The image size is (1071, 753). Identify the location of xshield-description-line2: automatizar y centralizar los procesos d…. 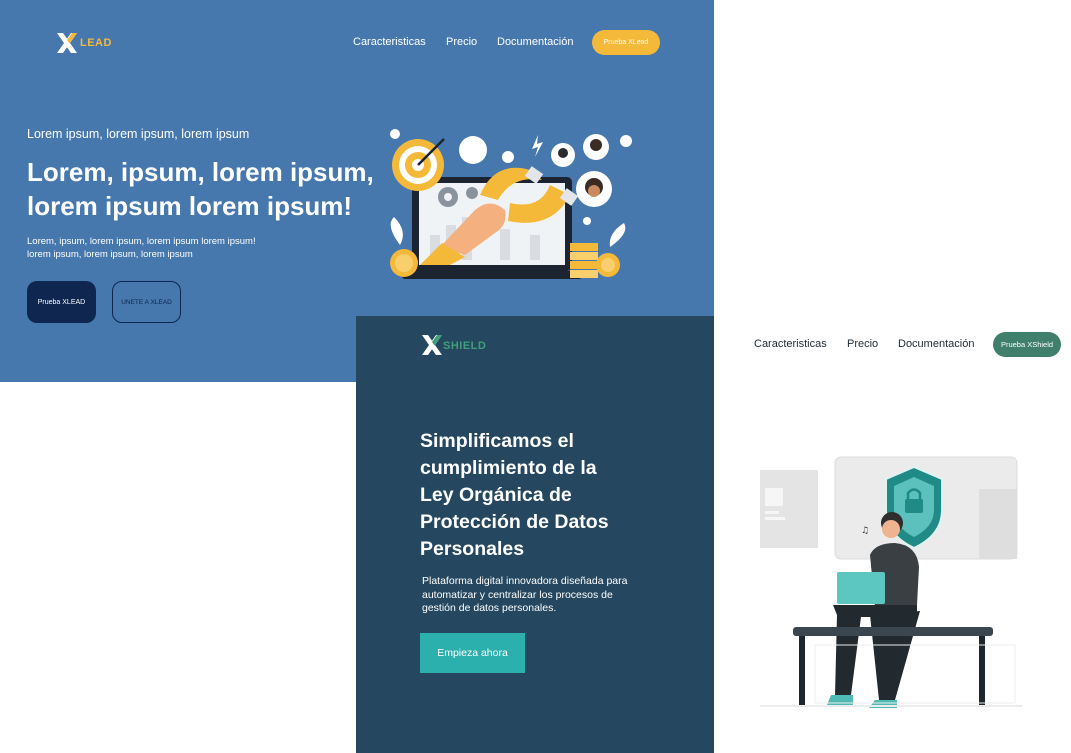
(517, 594).